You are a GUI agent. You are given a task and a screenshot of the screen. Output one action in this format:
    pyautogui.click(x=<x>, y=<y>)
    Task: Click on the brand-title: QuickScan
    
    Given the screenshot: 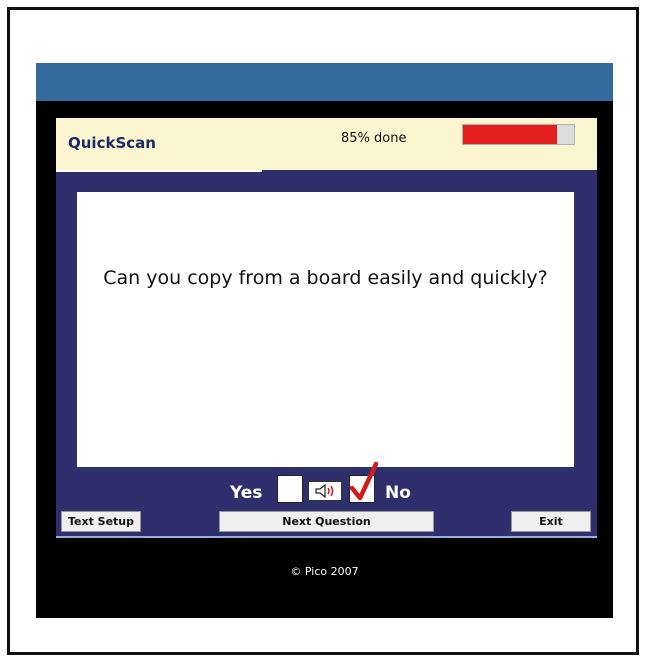 What is the action you would take?
    pyautogui.click(x=112, y=143)
    